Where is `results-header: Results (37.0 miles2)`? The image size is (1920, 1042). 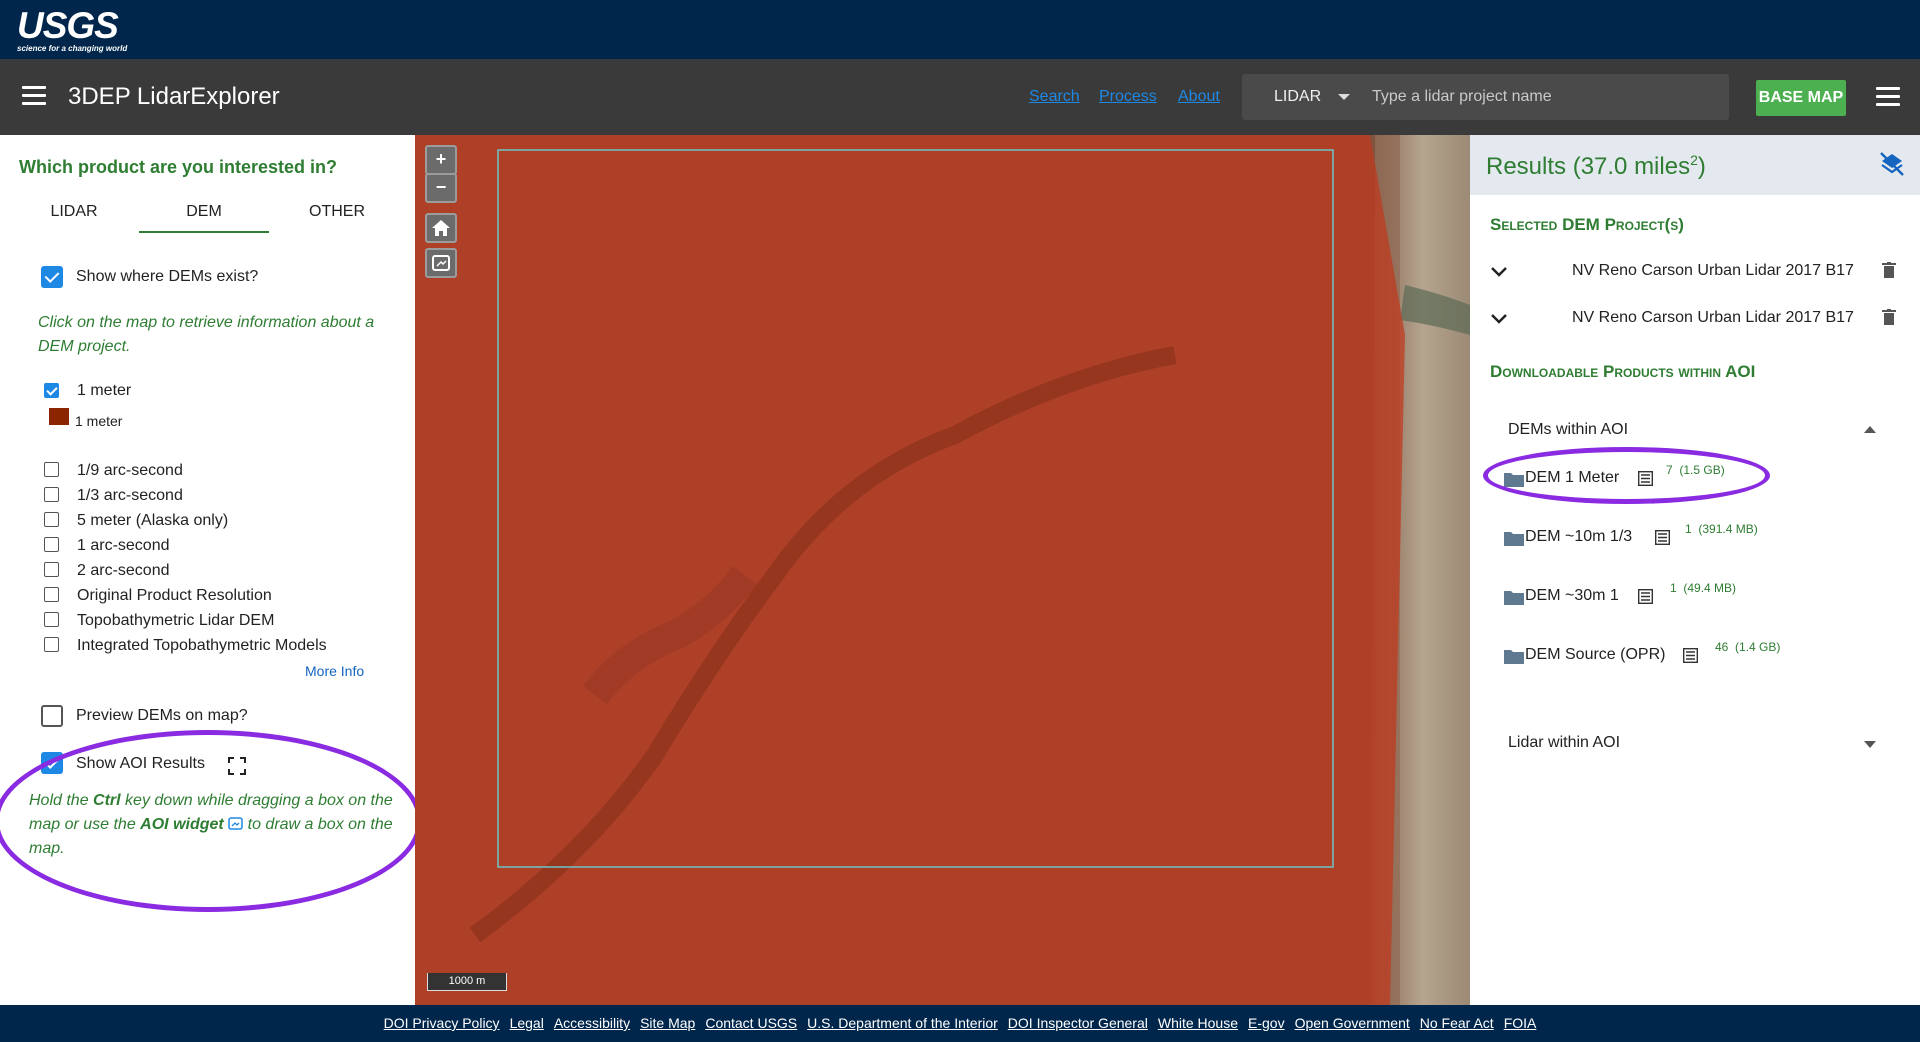
results-header: Results (37.0 miles2) is located at coordinates (1695, 165).